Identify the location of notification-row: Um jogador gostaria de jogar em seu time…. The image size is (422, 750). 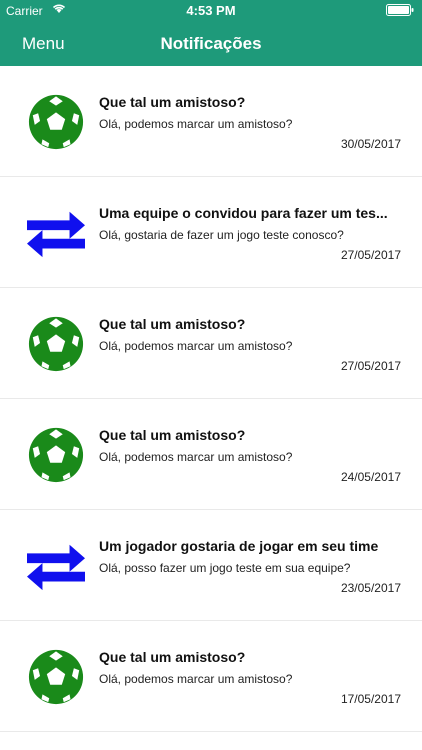
(211, 565).